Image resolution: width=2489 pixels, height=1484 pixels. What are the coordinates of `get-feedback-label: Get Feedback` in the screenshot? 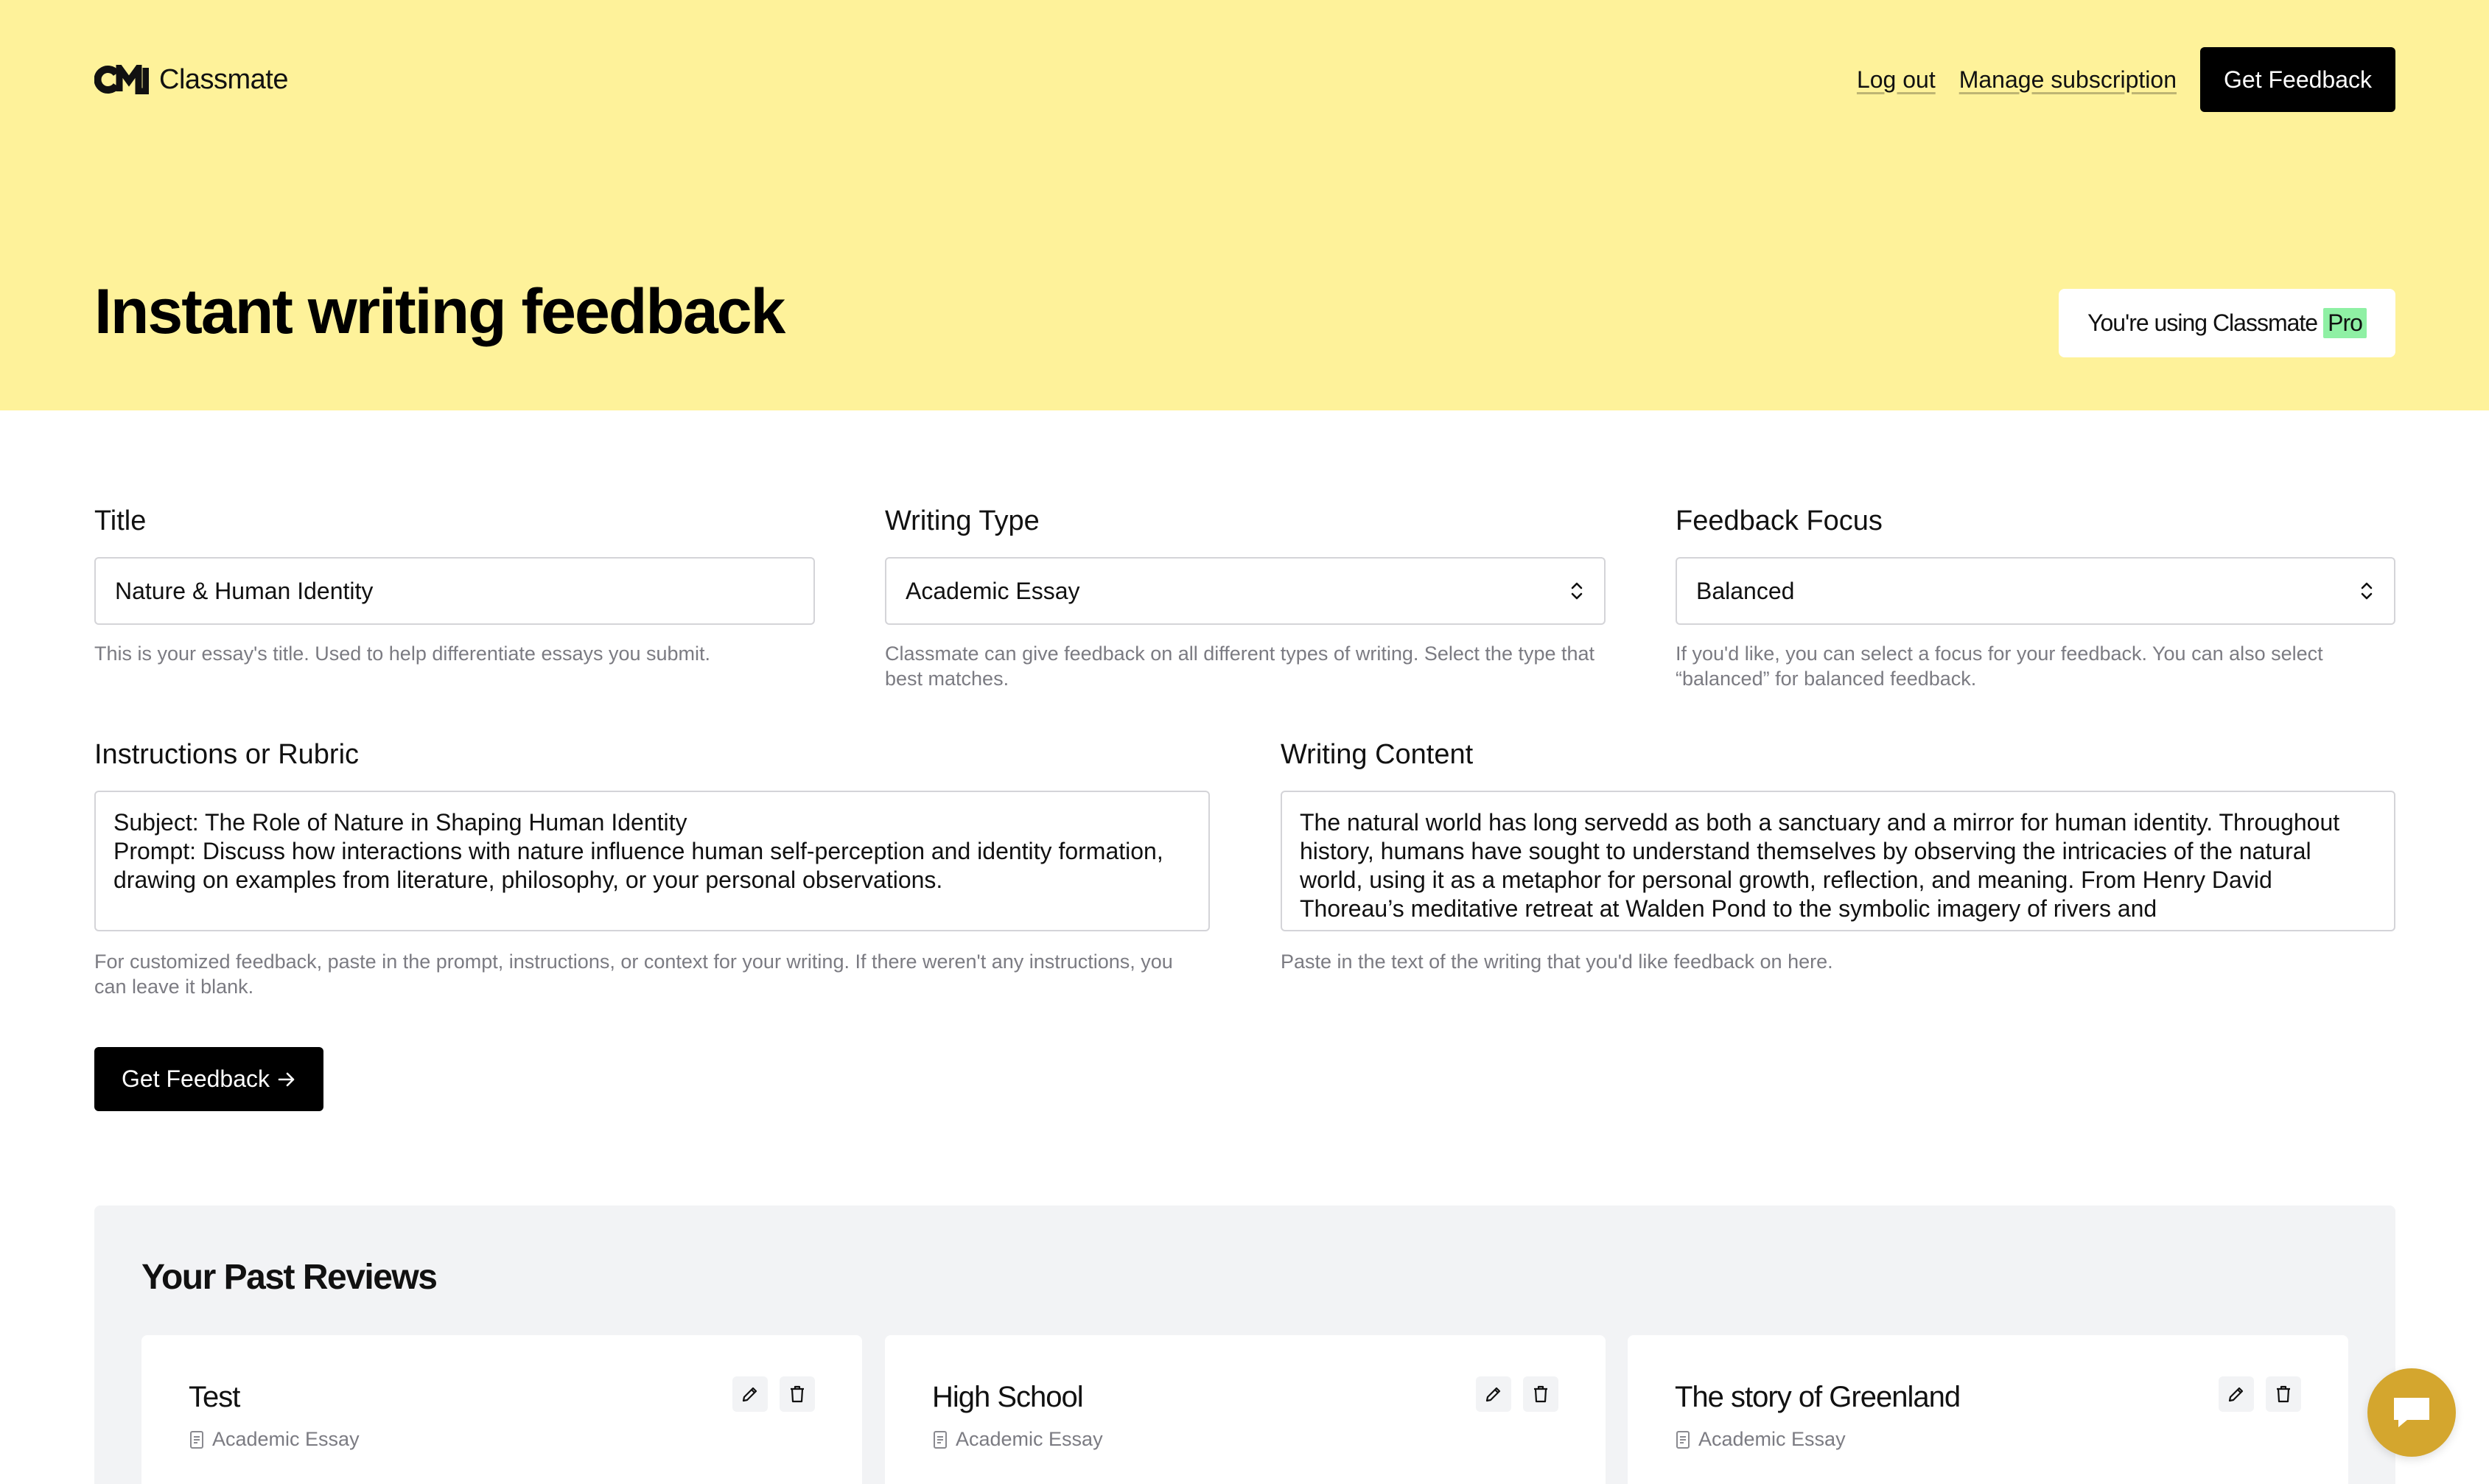 It's located at (196, 1078).